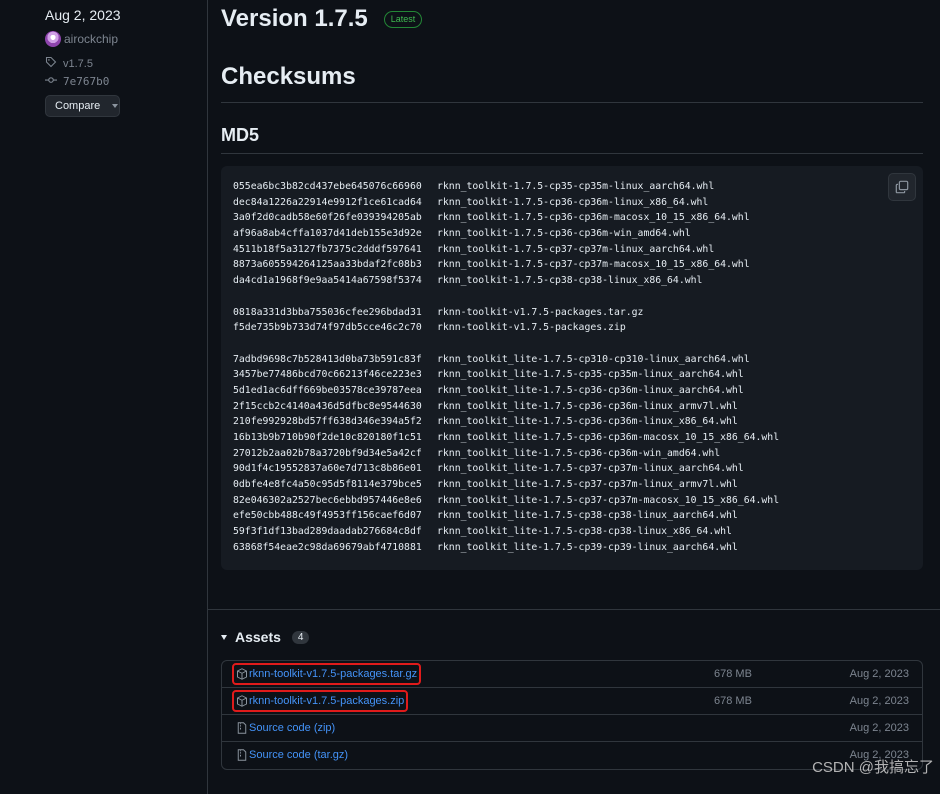 This screenshot has width=940, height=794. What do you see at coordinates (51, 63) in the screenshot?
I see `tag-icon` at bounding box center [51, 63].